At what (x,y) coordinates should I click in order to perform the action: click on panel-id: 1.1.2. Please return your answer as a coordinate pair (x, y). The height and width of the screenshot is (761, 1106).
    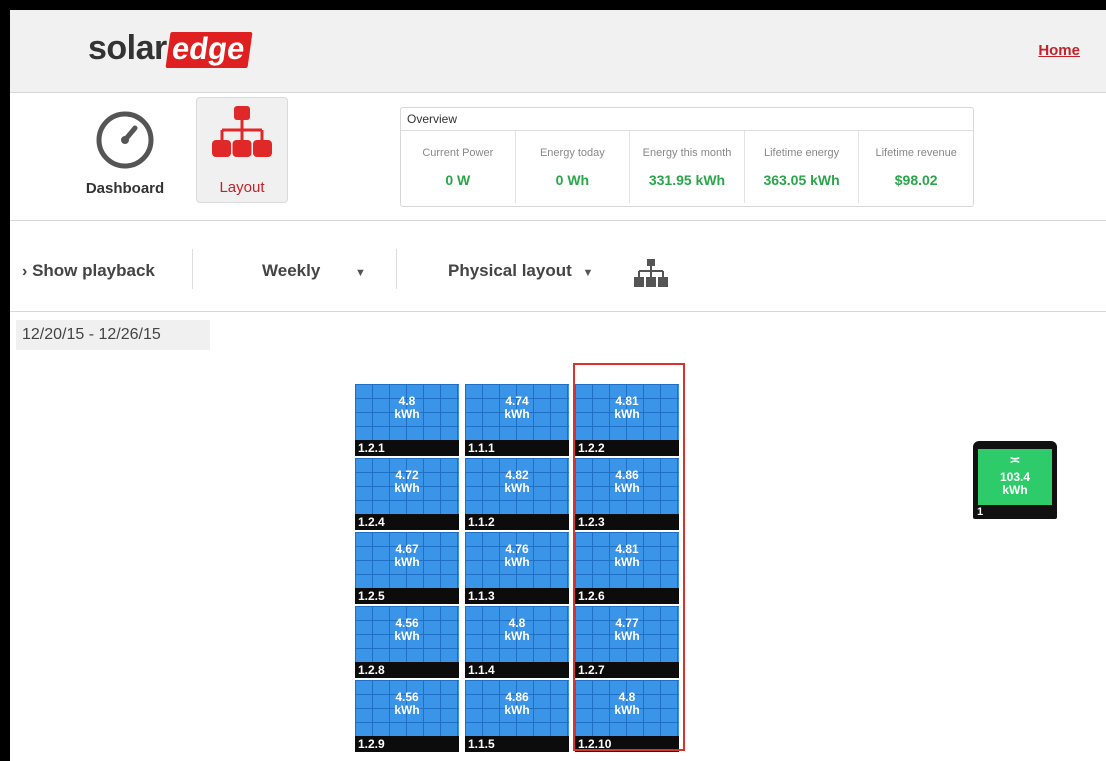
    Looking at the image, I should click on (517, 522).